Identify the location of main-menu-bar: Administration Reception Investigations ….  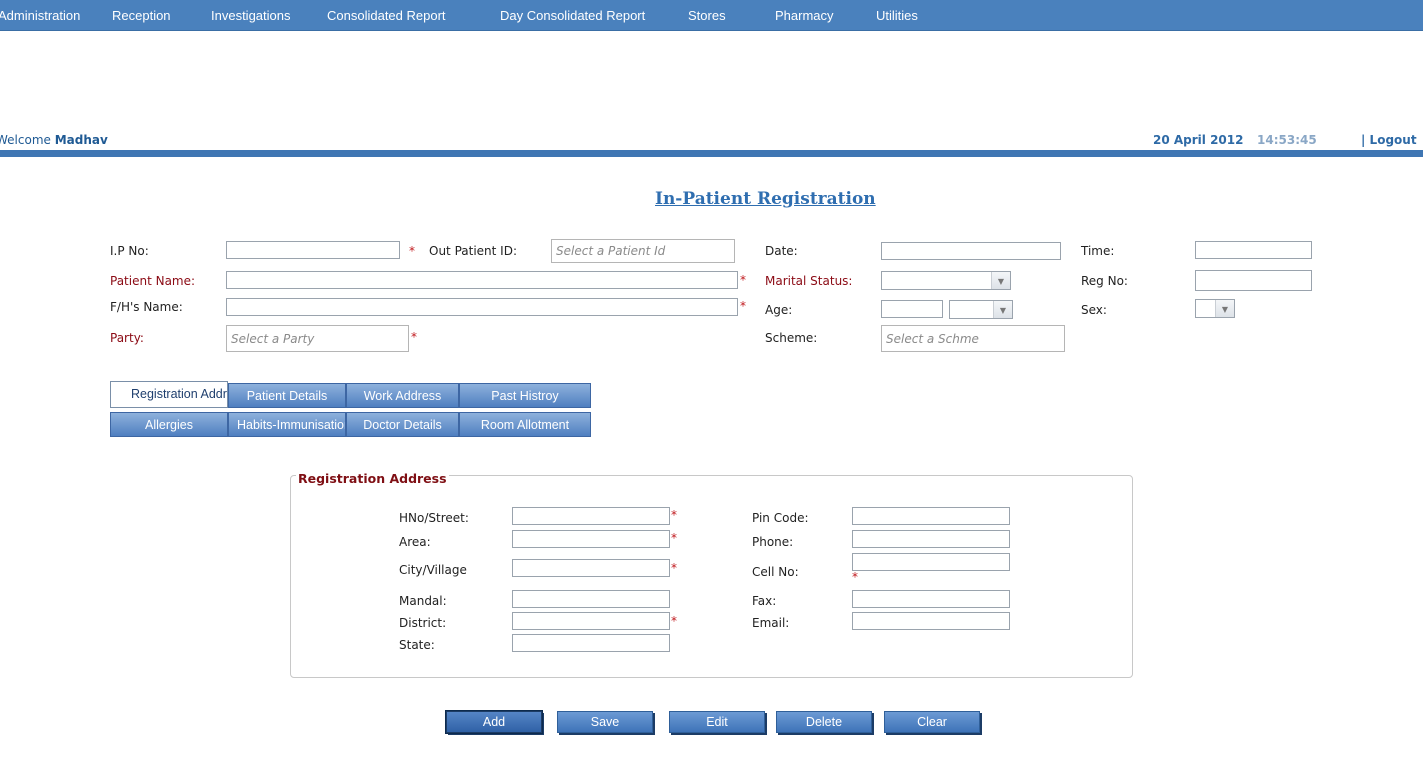
(711, 15).